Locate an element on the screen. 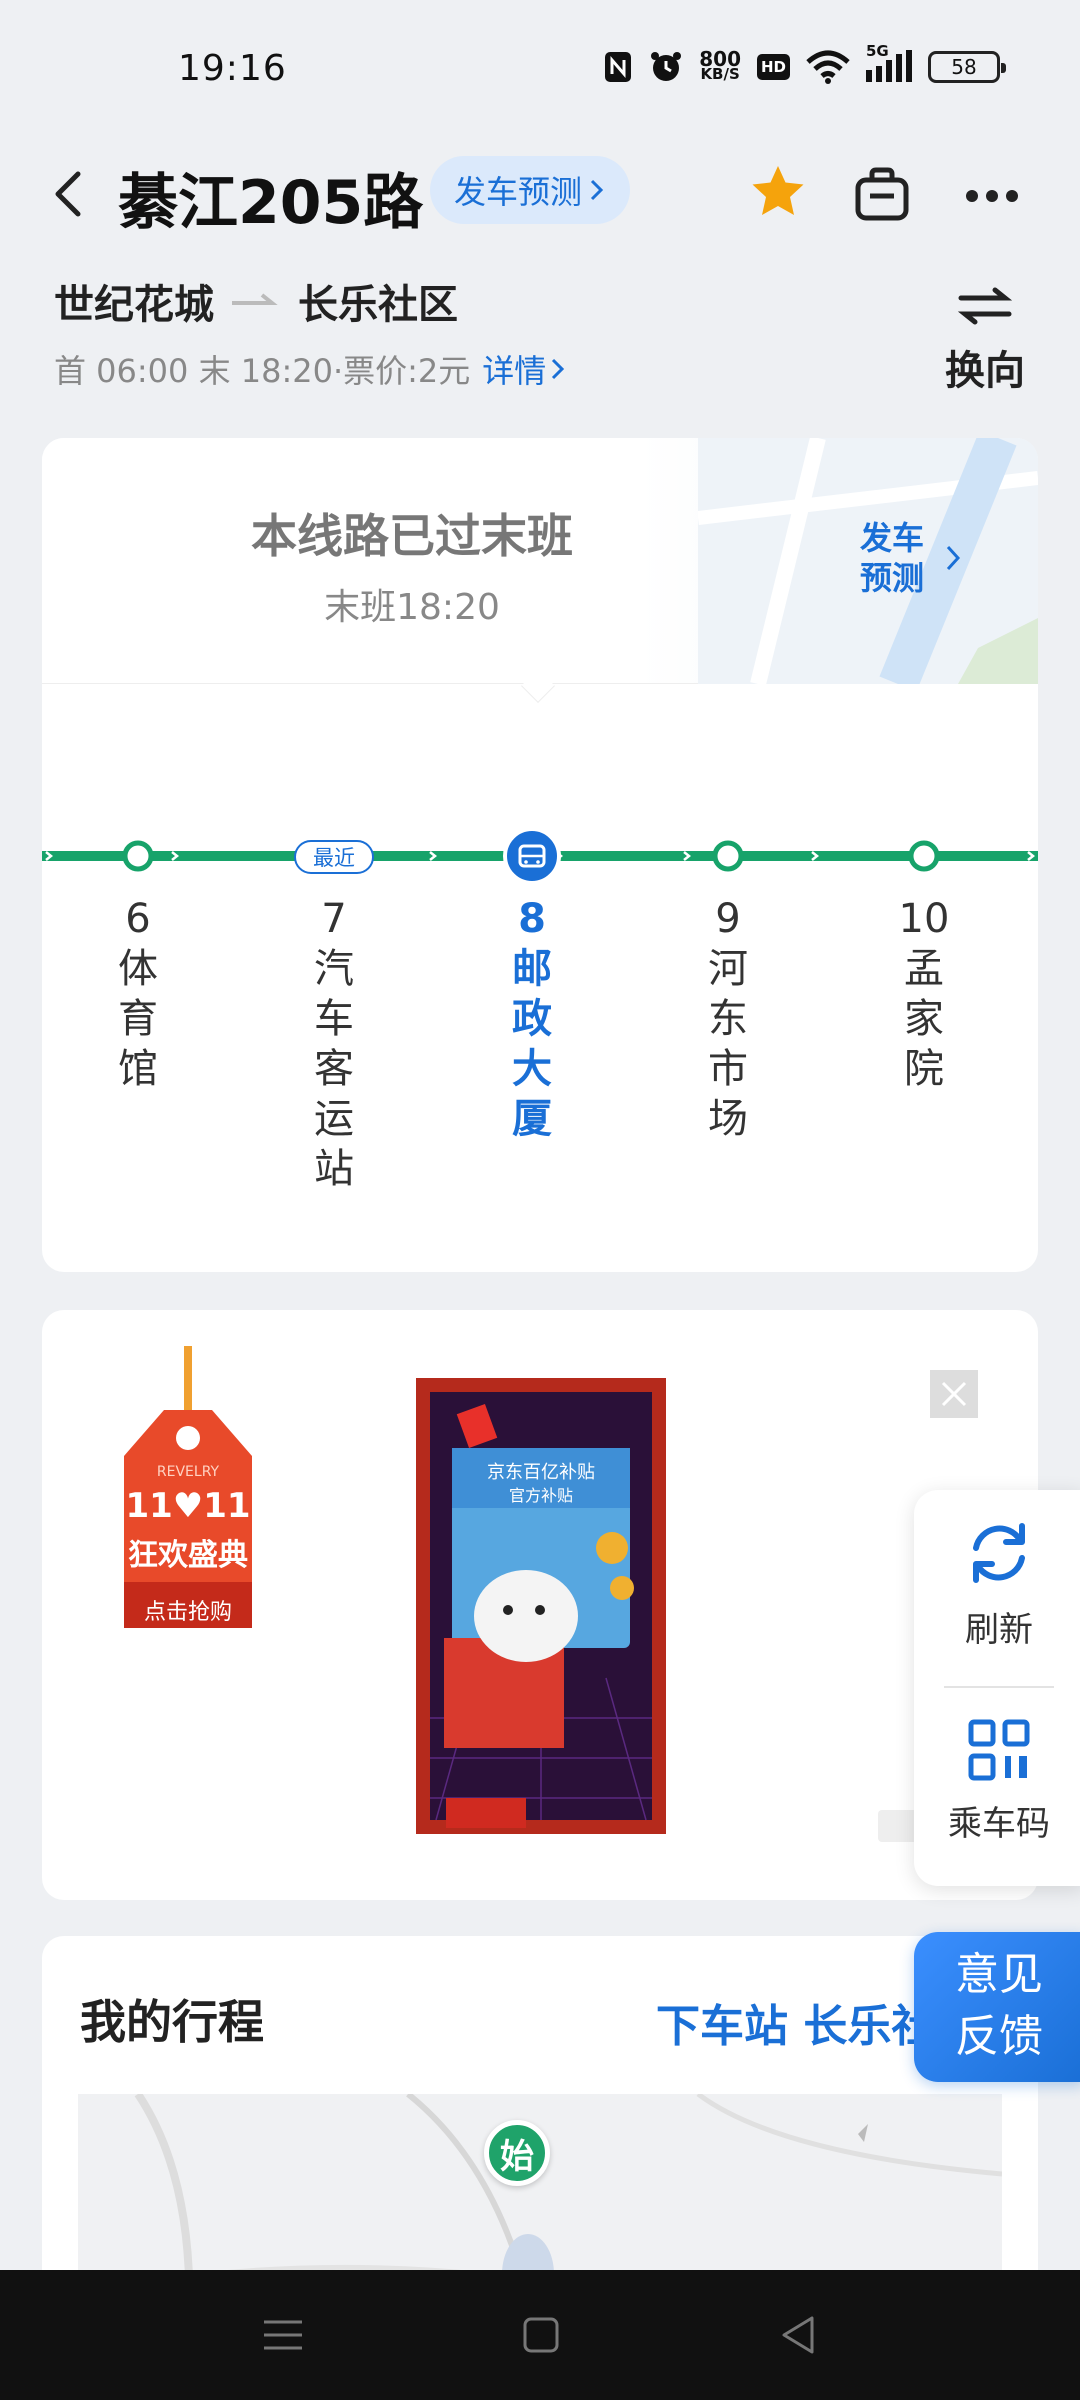  wifi-icon is located at coordinates (828, 67).